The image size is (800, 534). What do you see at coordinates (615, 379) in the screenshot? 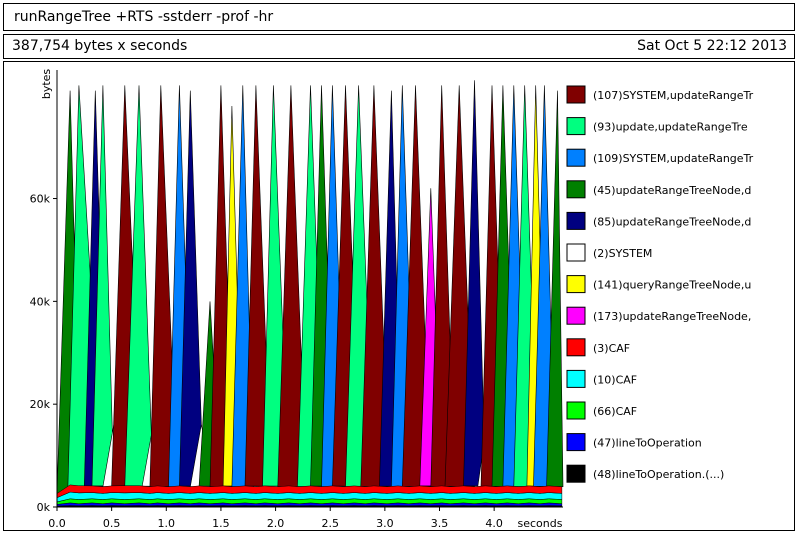
I see `legend-label-9: (10)CAF` at bounding box center [615, 379].